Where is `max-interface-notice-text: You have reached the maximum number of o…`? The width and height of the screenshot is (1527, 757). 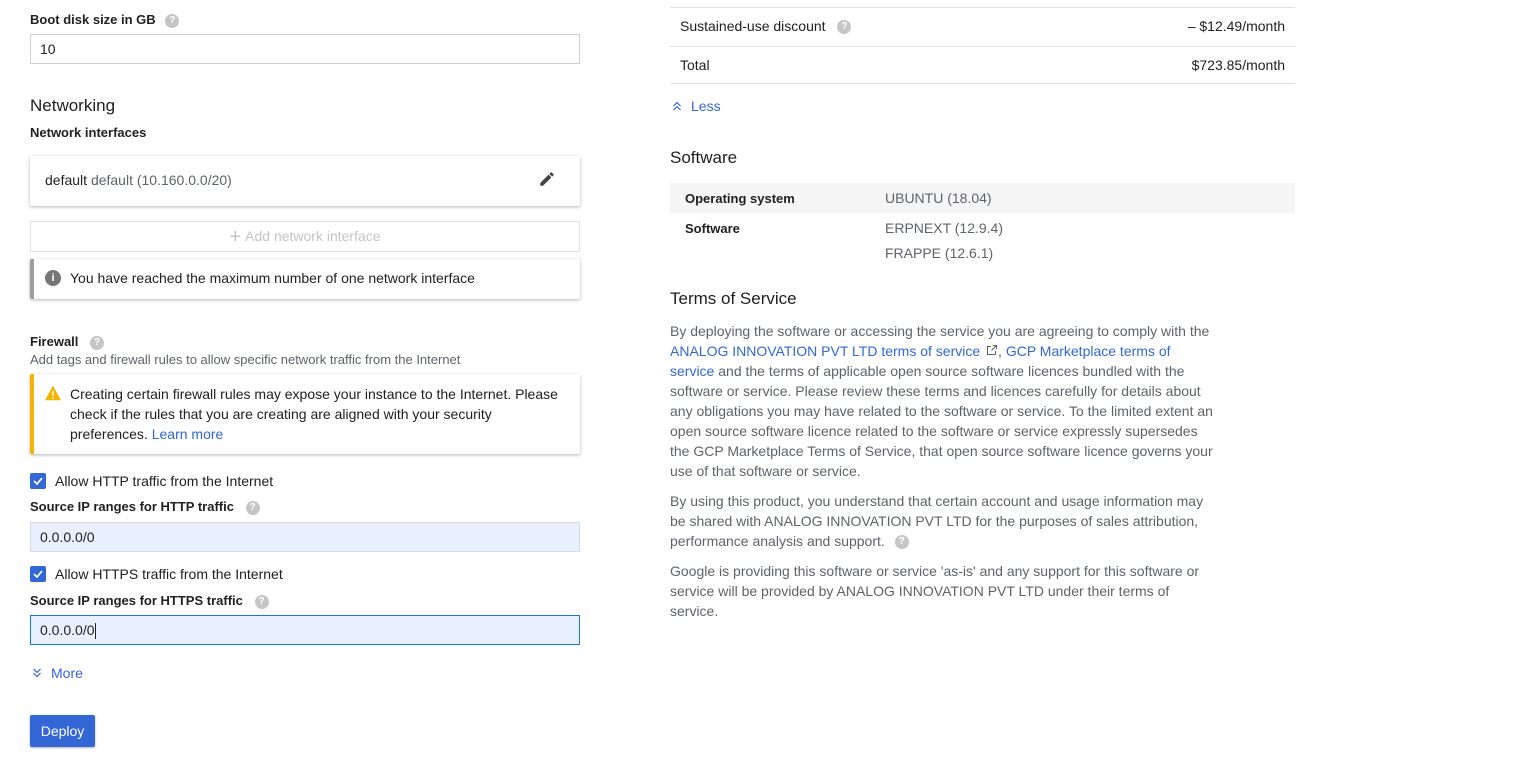 max-interface-notice-text: You have reached the maximum number of o… is located at coordinates (272, 278).